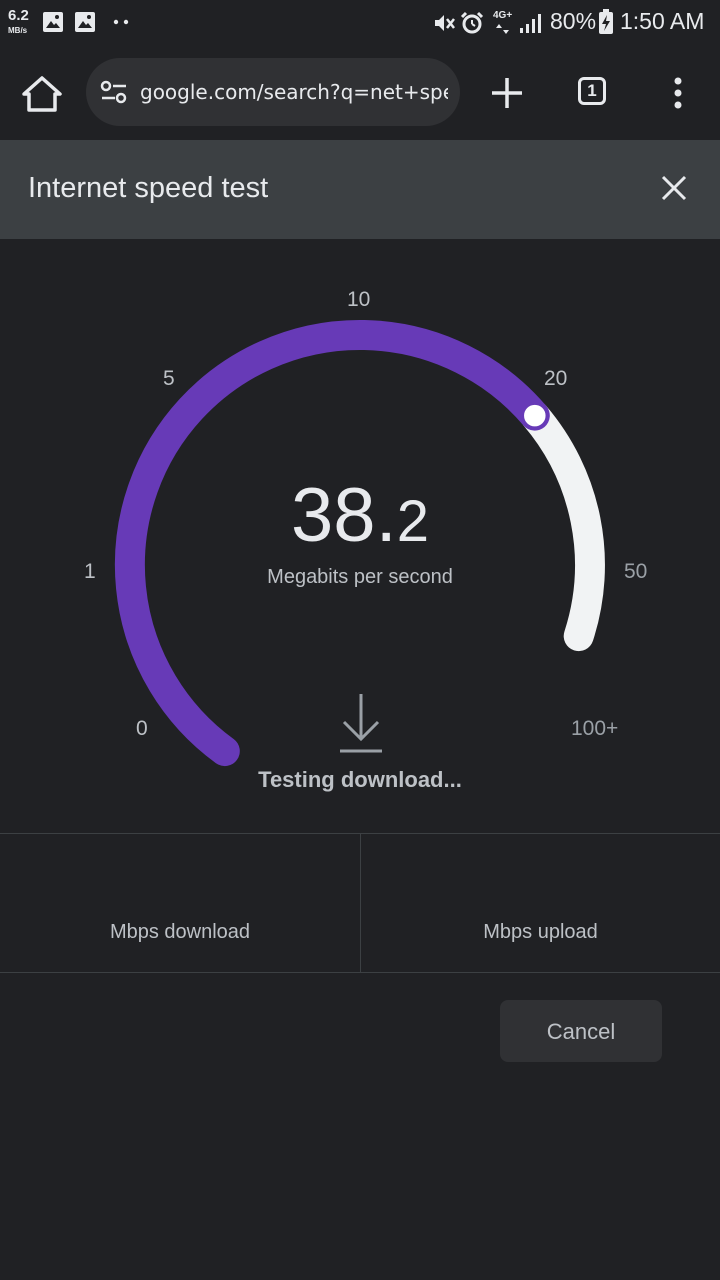 Image resolution: width=720 pixels, height=1280 pixels. I want to click on alarm-icon, so click(472, 22).